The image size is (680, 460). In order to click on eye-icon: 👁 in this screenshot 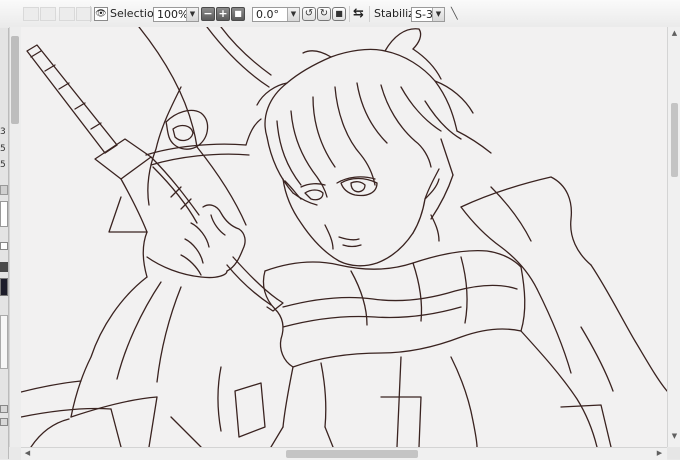, I will do `click(101, 14)`.